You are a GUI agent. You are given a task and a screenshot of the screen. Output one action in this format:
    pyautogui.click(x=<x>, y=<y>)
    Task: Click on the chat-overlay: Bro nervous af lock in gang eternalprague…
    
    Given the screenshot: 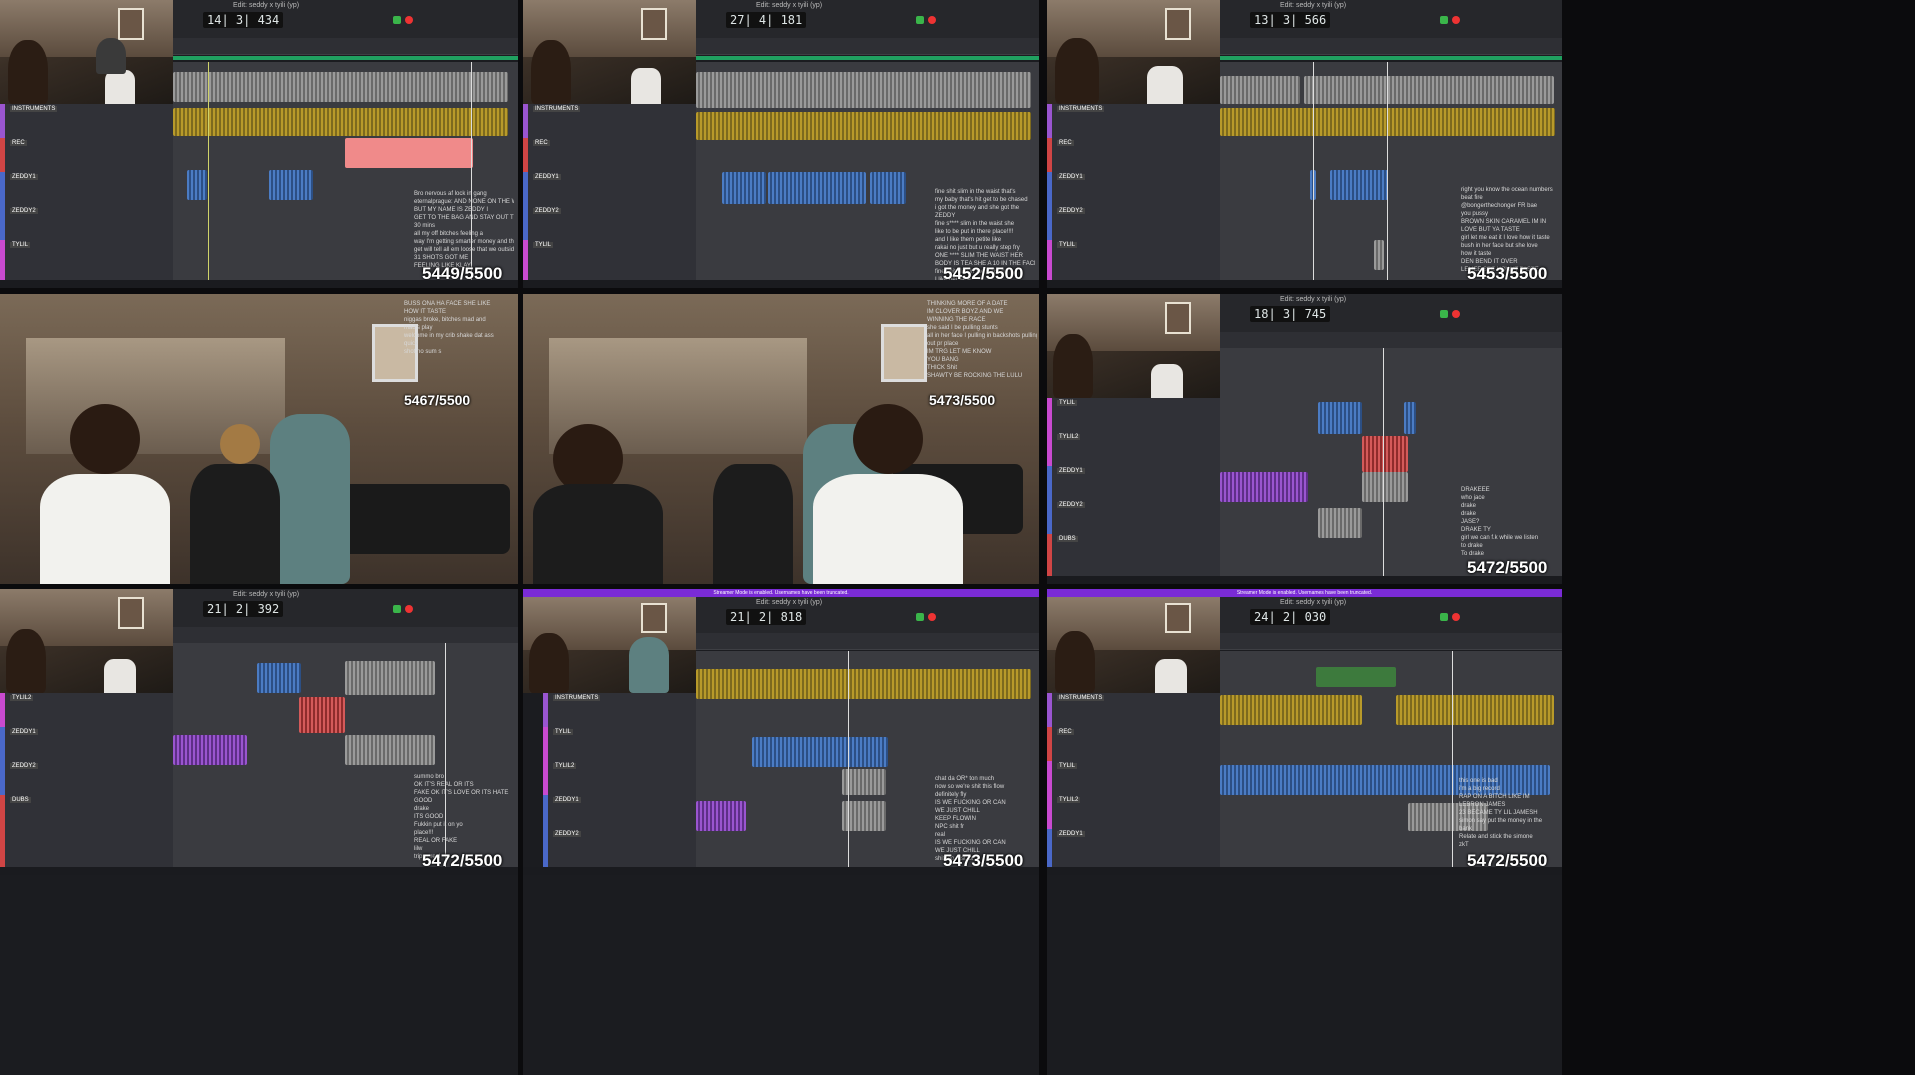 What is the action you would take?
    pyautogui.click(x=464, y=230)
    